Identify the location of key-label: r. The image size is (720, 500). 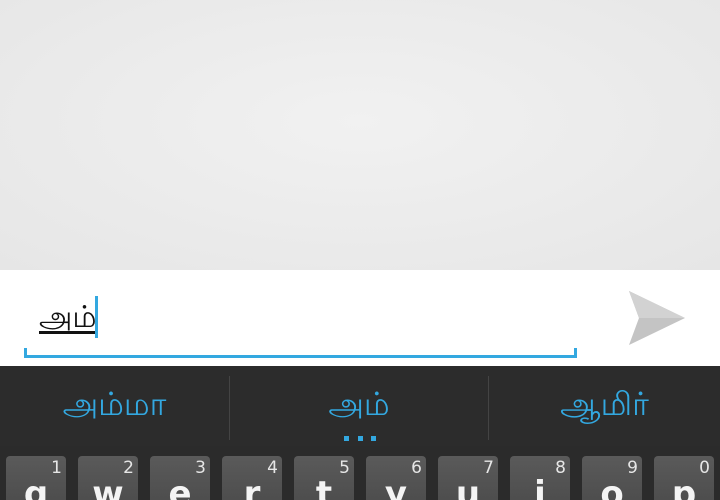
(252, 487).